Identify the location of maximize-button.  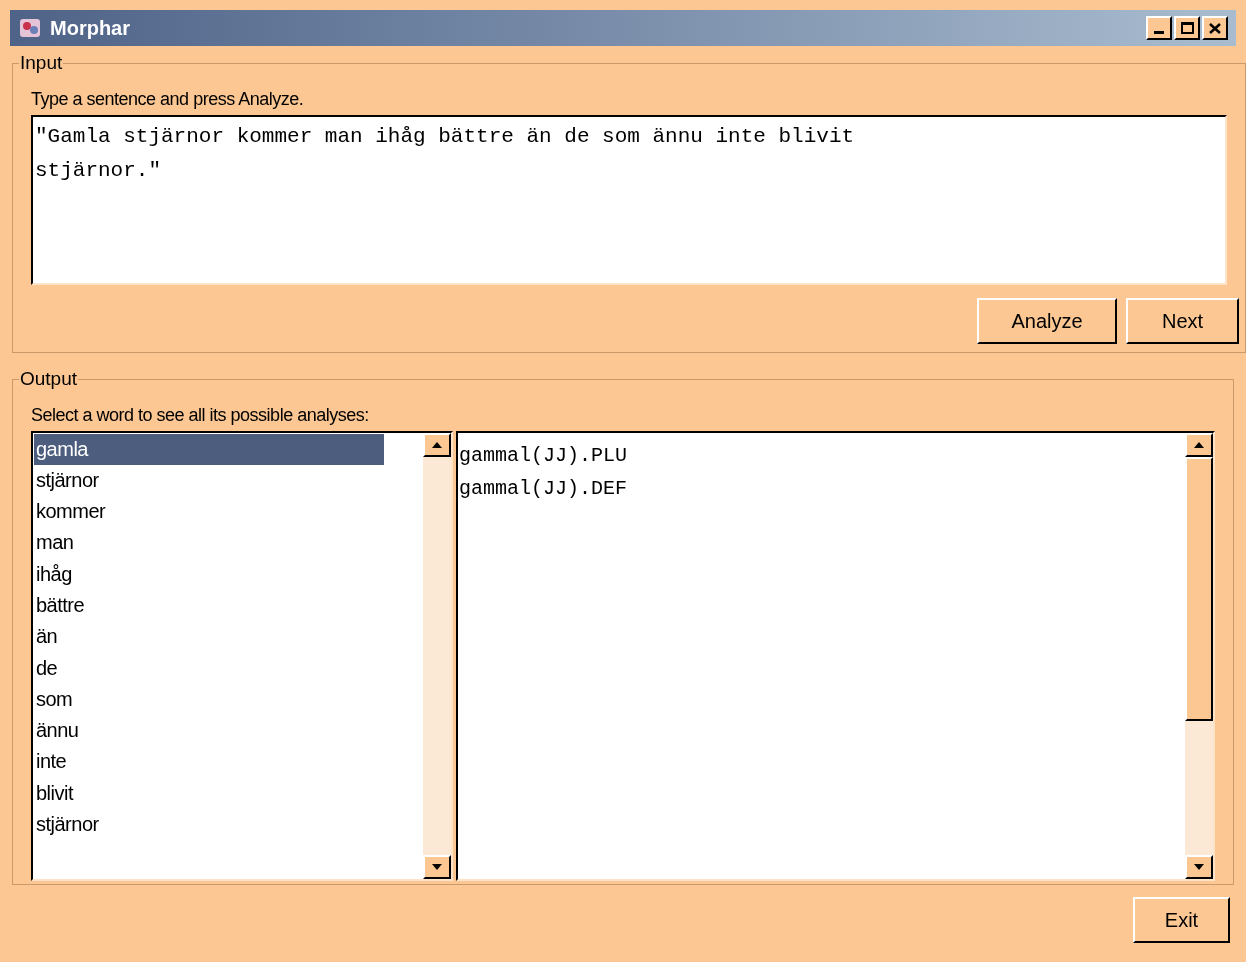
(1187, 28).